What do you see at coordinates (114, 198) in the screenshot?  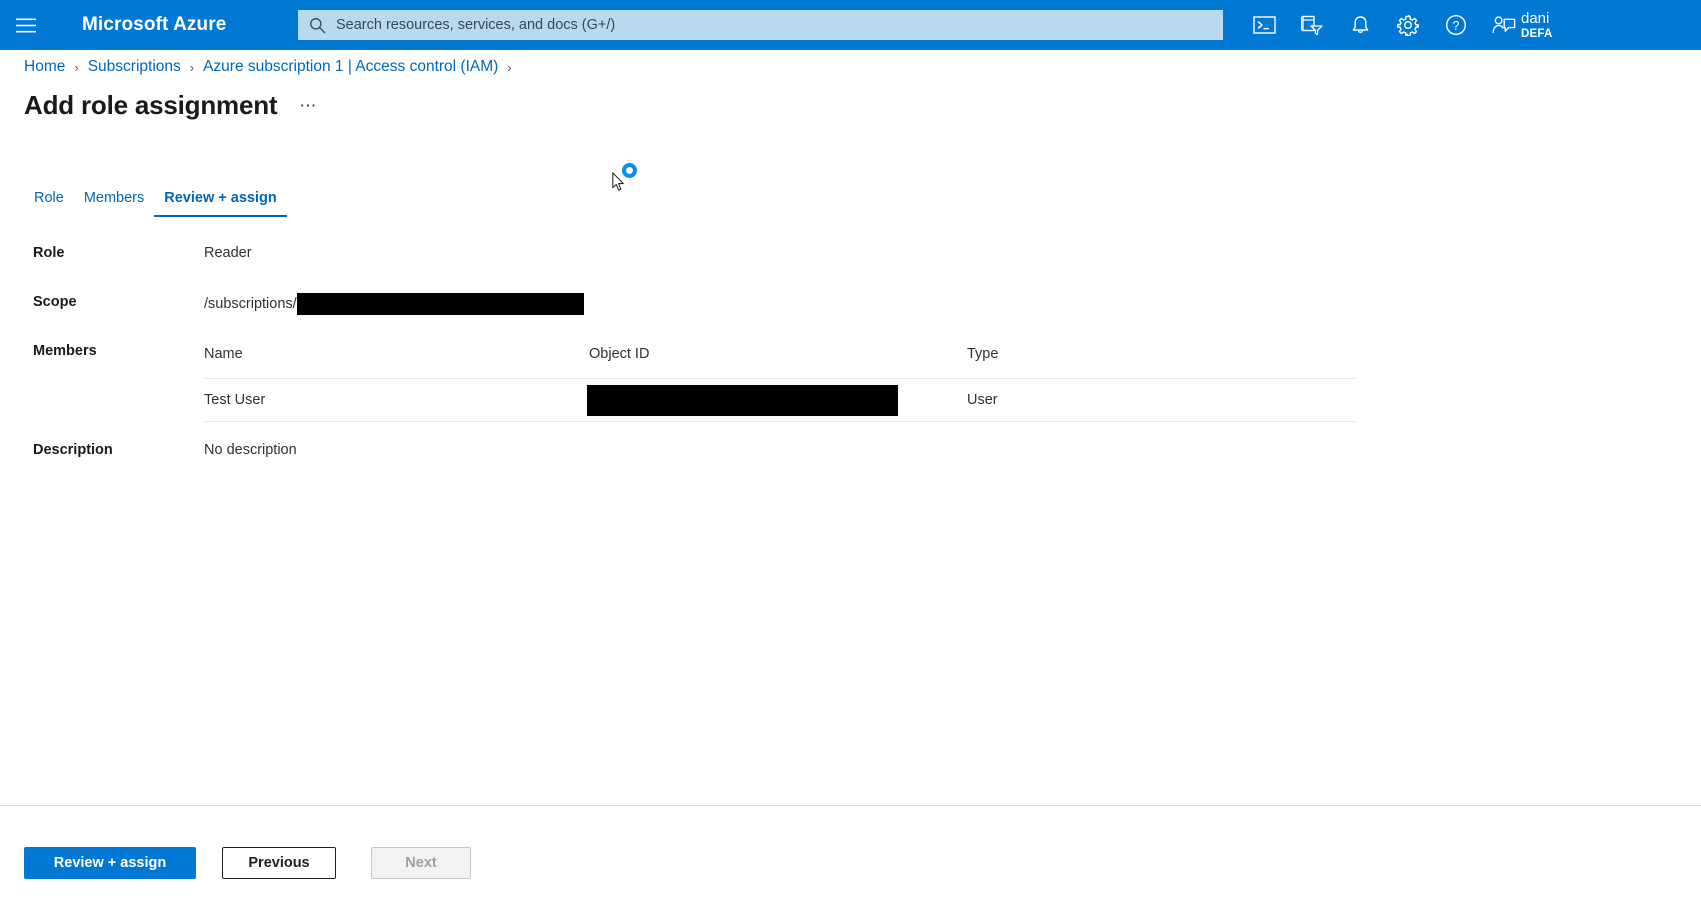 I see `tab-members-label: Members` at bounding box center [114, 198].